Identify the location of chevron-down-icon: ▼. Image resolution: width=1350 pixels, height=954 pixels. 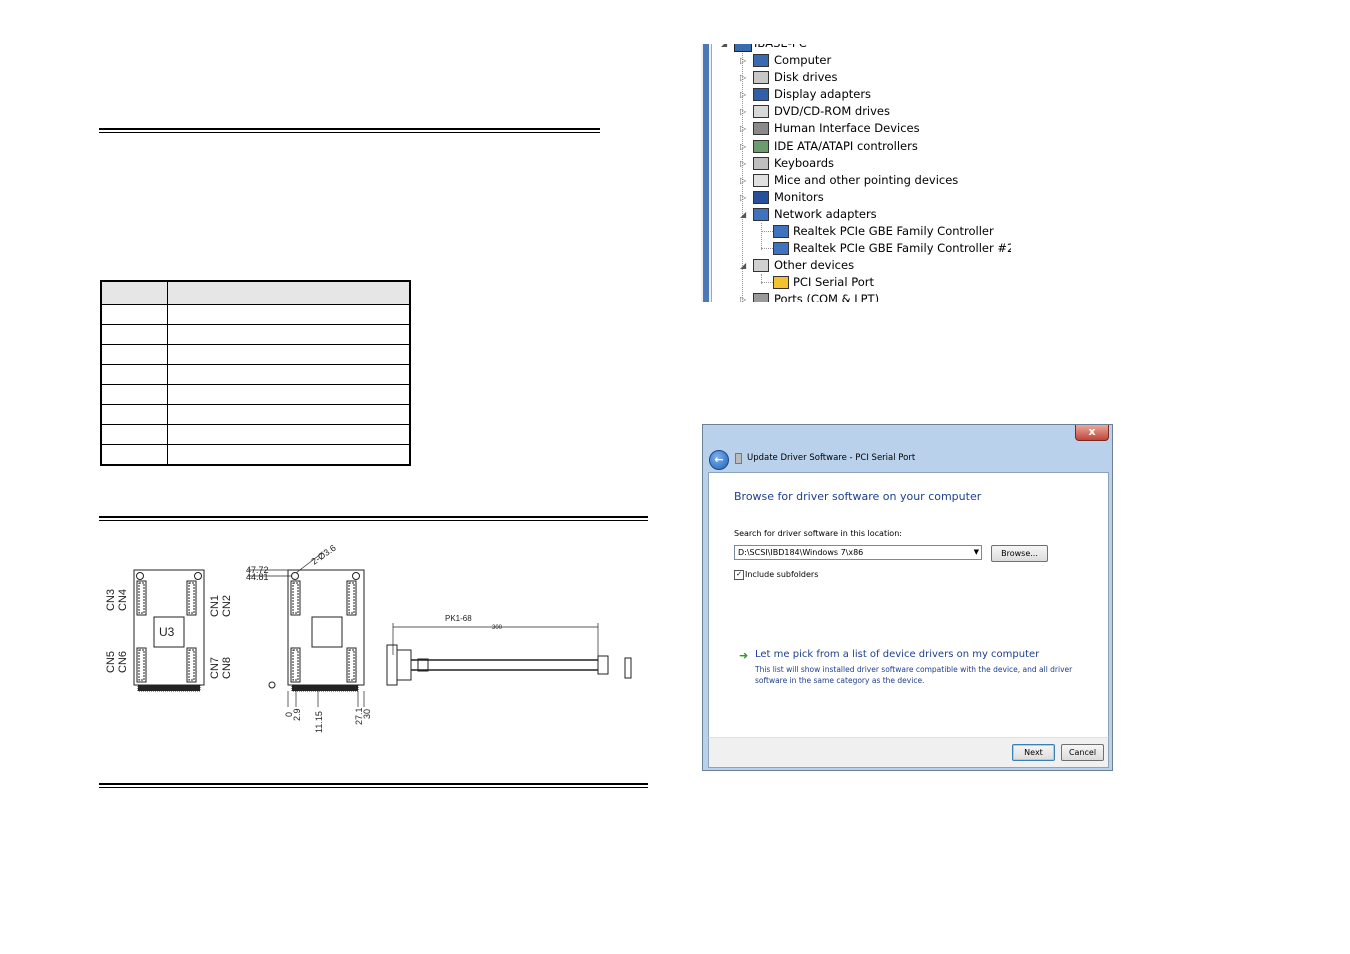
(976, 552).